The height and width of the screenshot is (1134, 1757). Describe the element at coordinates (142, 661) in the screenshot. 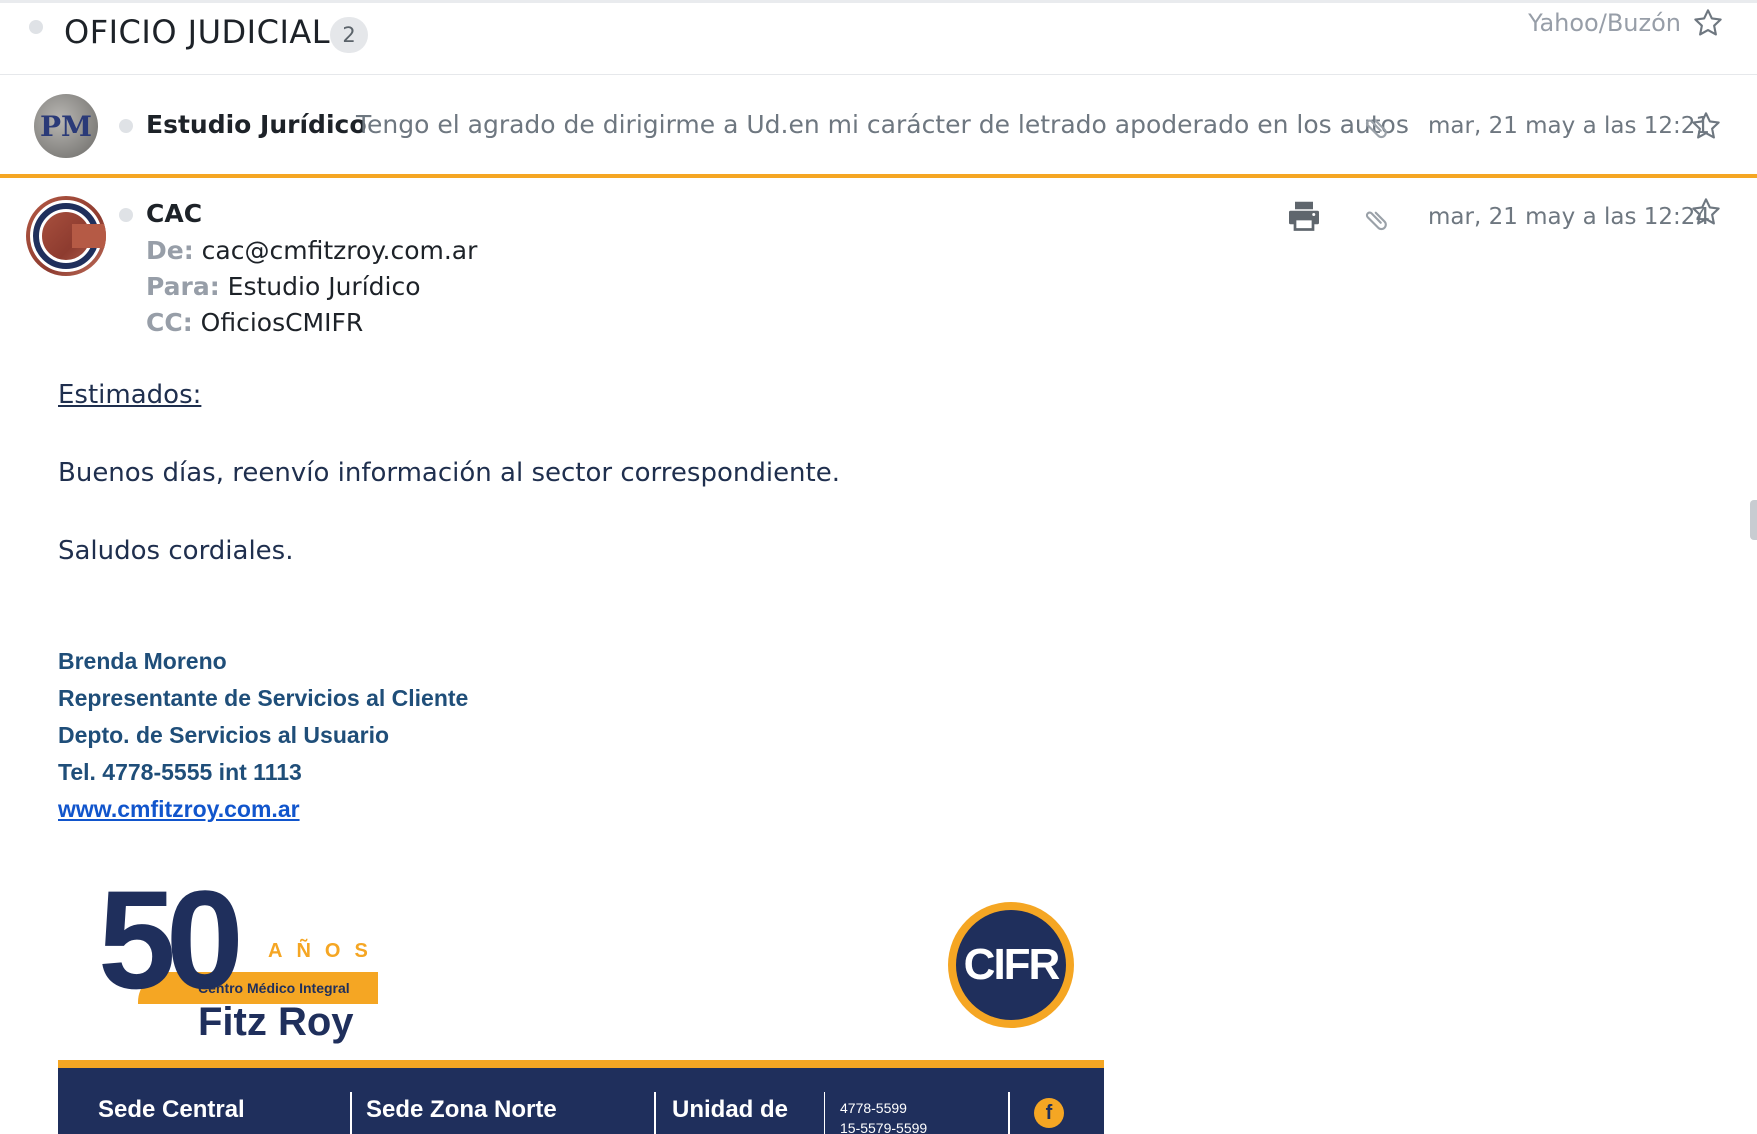

I see `signature-name: Brenda Moreno` at that location.